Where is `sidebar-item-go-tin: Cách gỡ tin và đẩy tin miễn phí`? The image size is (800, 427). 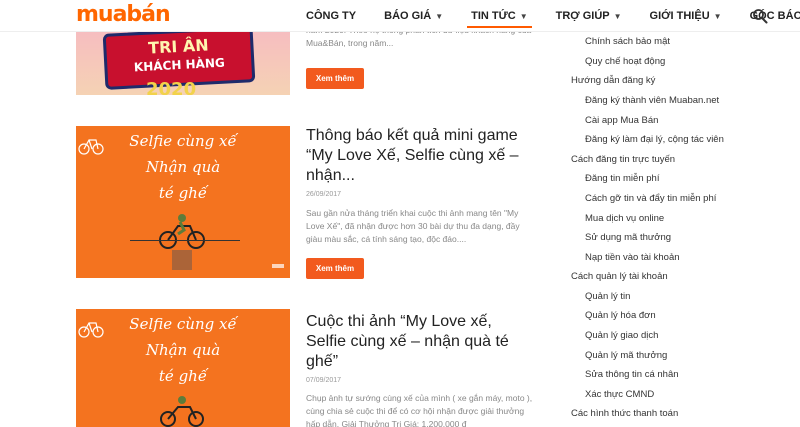 sidebar-item-go-tin: Cách gỡ tin và đẩy tin miễn phí is located at coordinates (650, 198).